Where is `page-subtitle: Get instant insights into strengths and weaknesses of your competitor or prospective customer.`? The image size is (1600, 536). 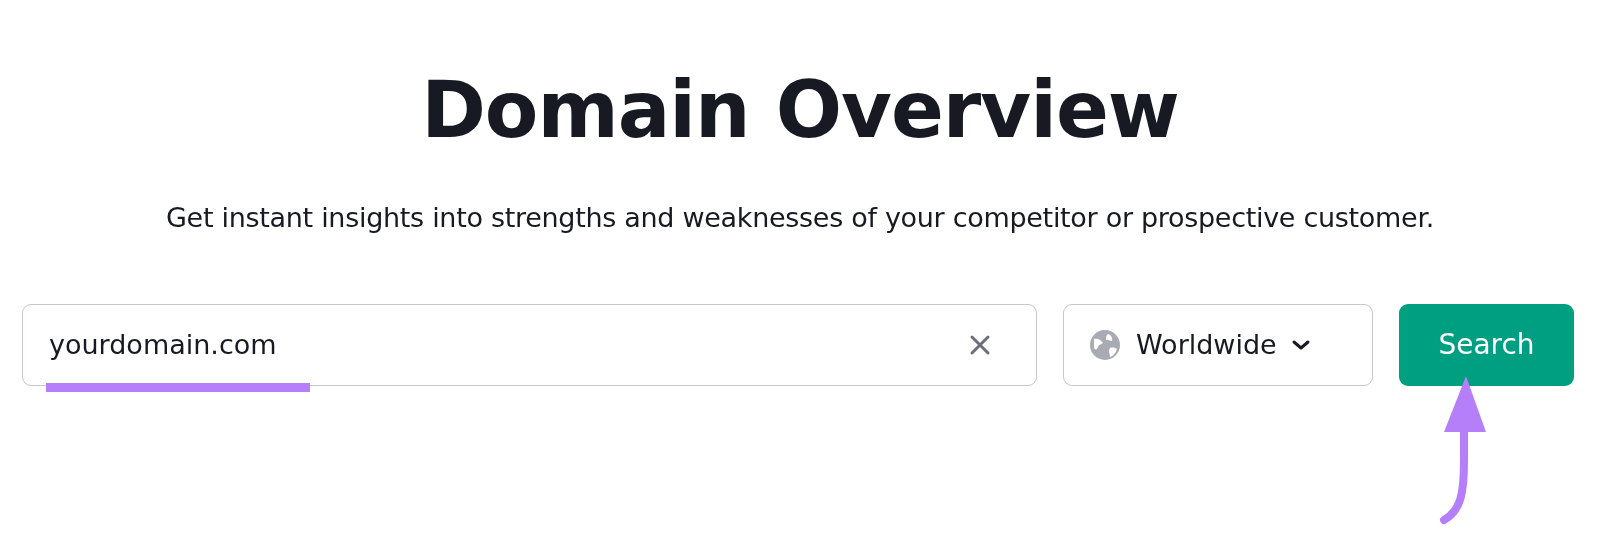 page-subtitle: Get instant insights into strengths and weaknesses of your competitor or prospective customer. is located at coordinates (799, 217).